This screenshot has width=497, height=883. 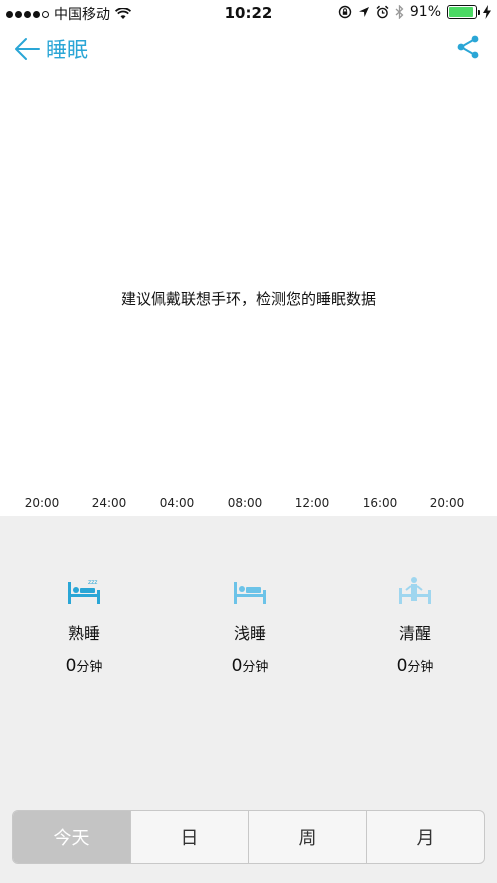 I want to click on no-data-message: 建议佩戴联想手环，检测您的睡眠数据, so click(x=248, y=299).